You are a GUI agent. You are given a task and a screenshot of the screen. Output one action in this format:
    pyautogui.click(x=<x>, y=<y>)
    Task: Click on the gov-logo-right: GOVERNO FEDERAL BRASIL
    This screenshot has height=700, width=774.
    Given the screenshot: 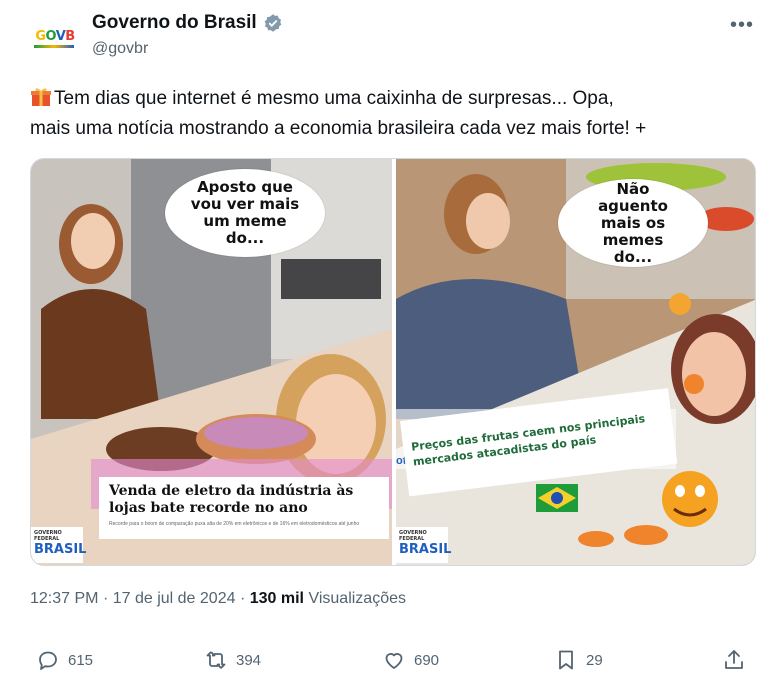 What is the action you would take?
    pyautogui.click(x=424, y=545)
    